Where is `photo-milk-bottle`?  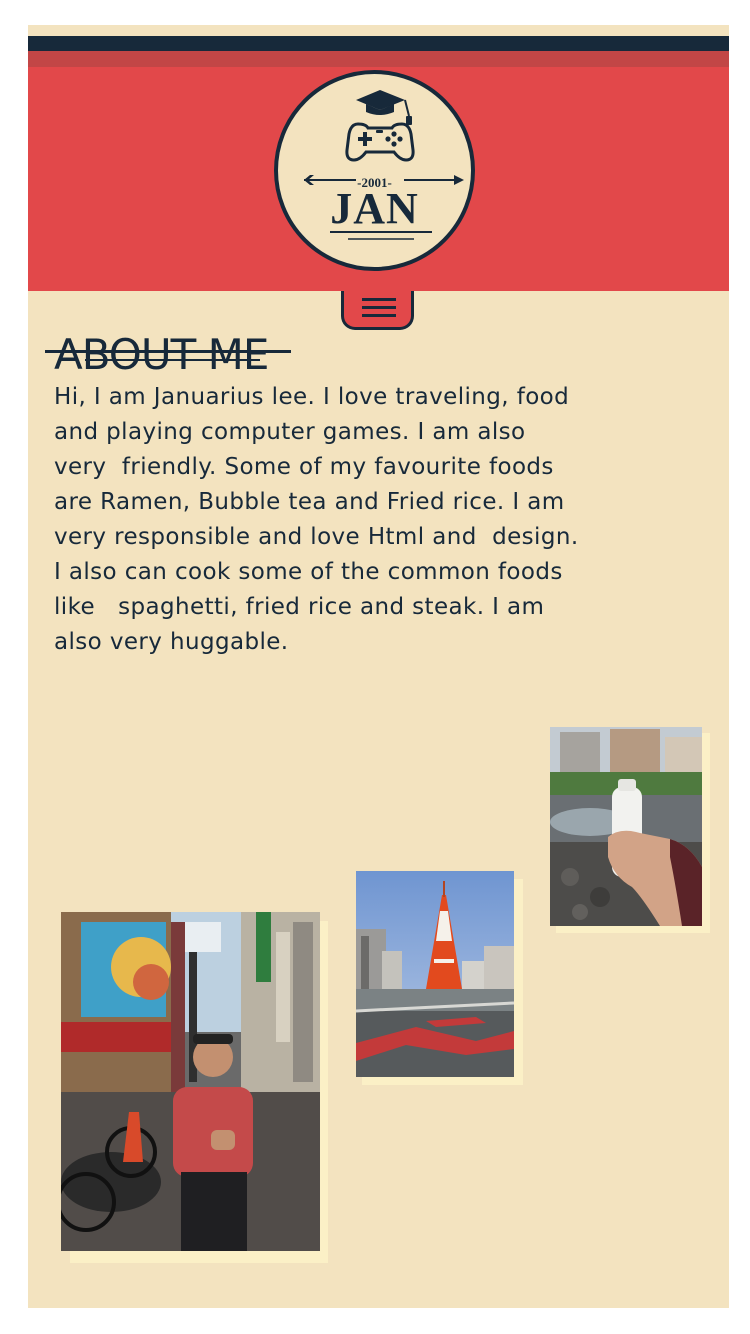
photo-milk-bottle is located at coordinates (630, 830).